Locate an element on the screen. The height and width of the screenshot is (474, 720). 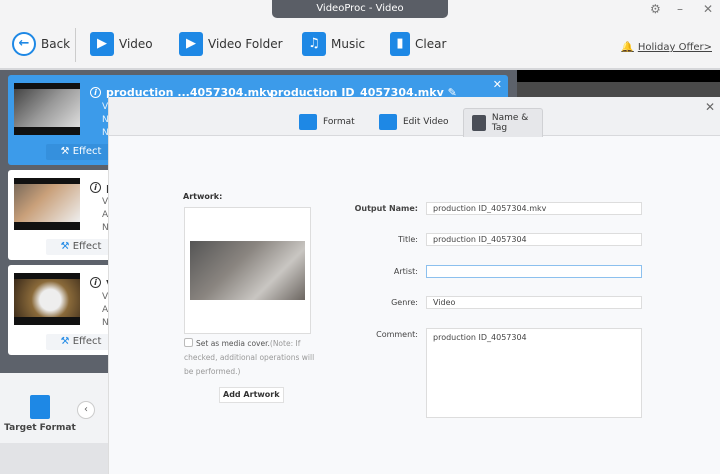
window-title: VideoProc - Video is located at coordinates (360, 9).